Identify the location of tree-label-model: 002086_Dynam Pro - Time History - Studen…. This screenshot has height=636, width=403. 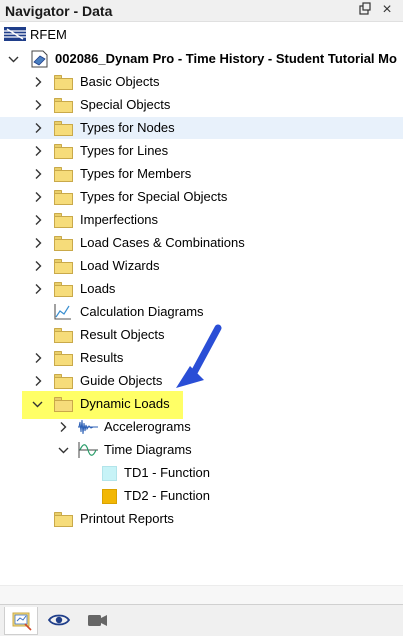
(226, 58).